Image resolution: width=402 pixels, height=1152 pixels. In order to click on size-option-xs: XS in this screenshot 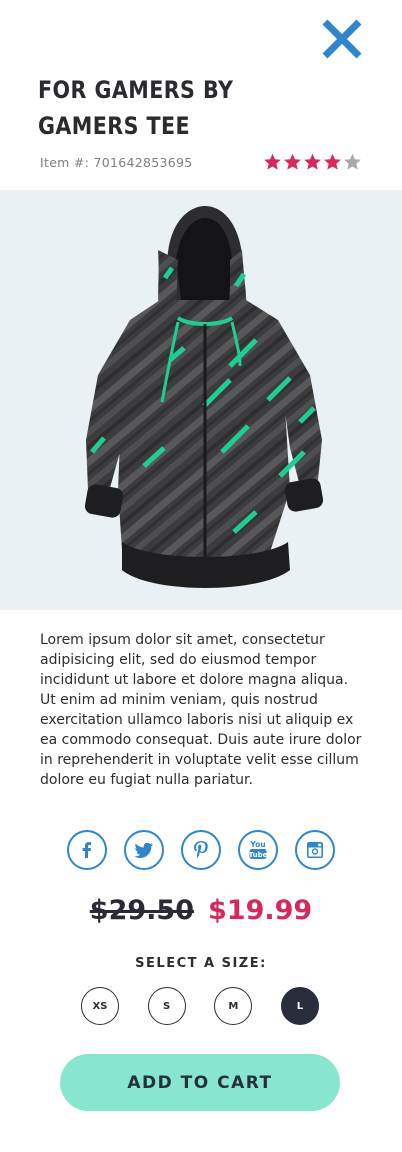, I will do `click(100, 1006)`.